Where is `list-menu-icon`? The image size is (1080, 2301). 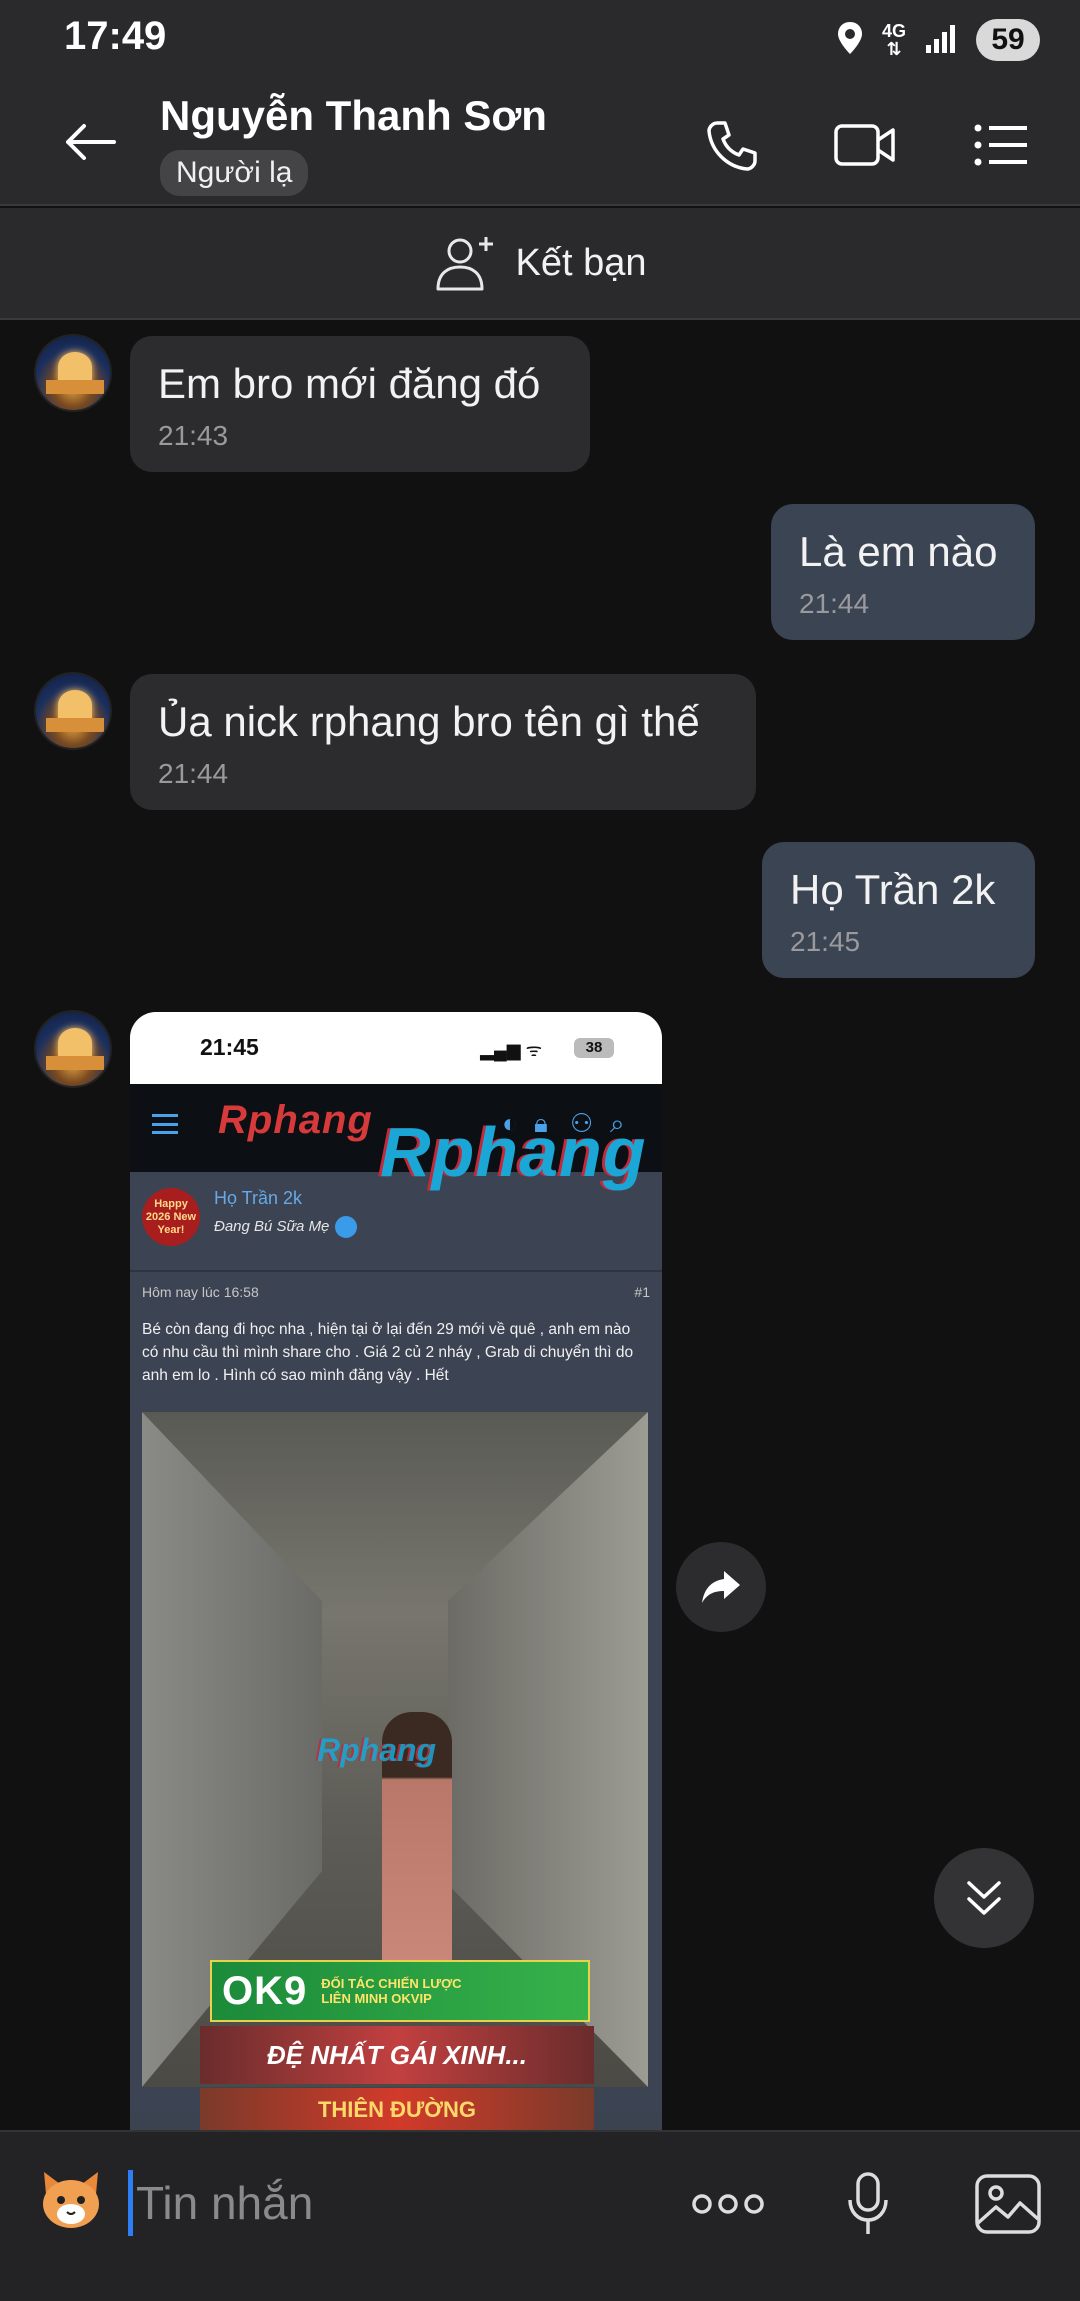 list-menu-icon is located at coordinates (1000, 145).